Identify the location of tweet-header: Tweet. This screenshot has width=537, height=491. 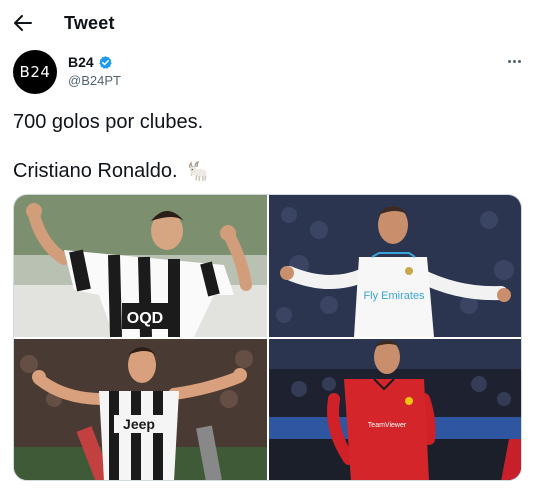
(268, 23).